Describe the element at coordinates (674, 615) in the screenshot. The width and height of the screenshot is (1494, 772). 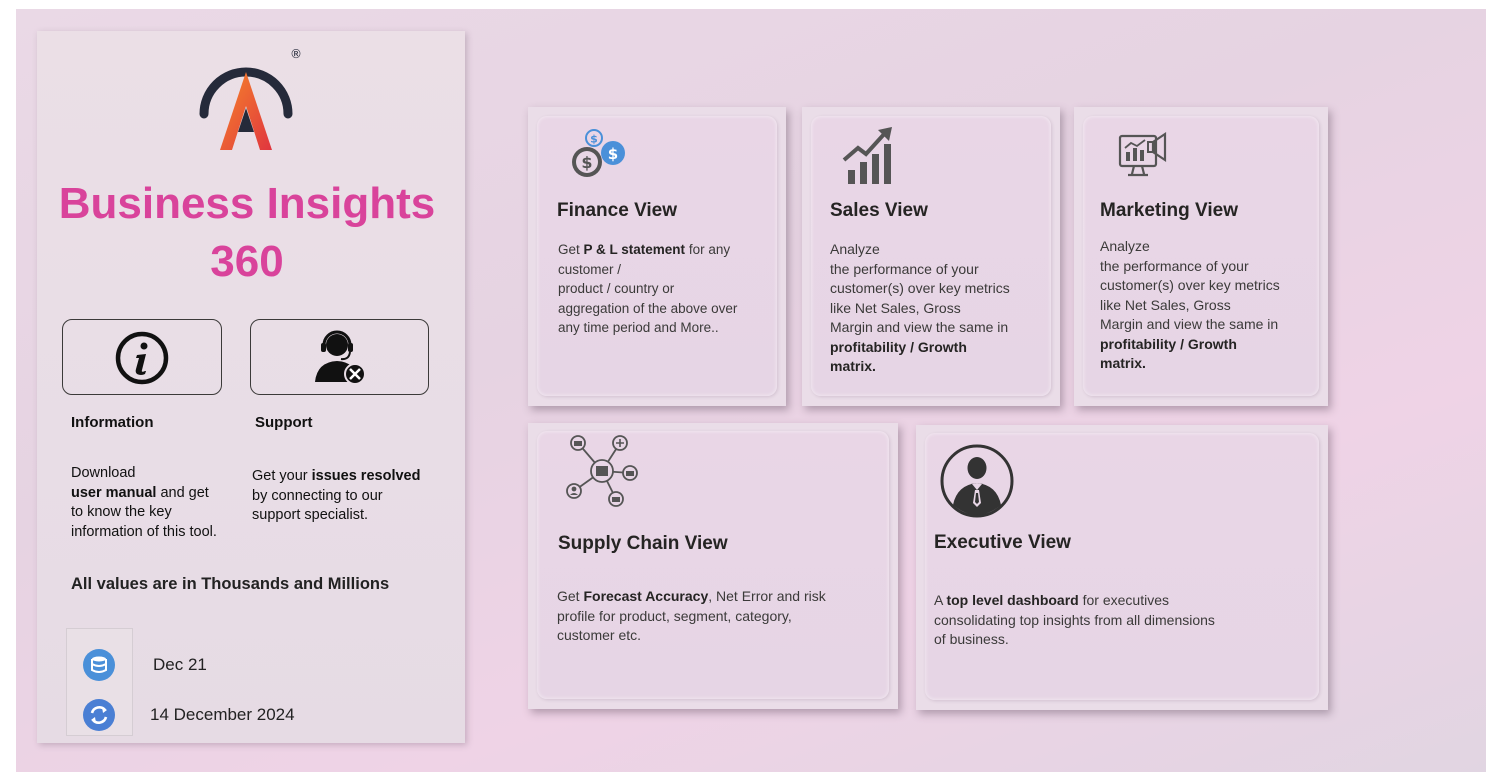
I see `supply-desc-line: profile for product, segment, category,` at that location.